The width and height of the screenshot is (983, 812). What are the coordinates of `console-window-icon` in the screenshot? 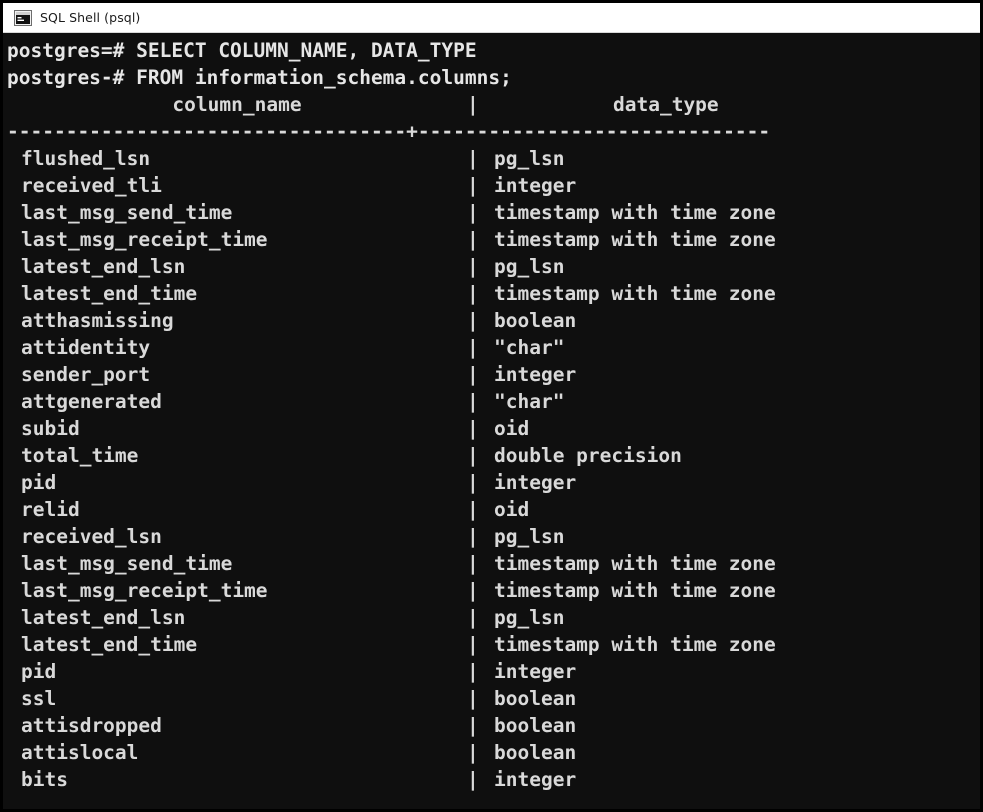 It's located at (23, 17).